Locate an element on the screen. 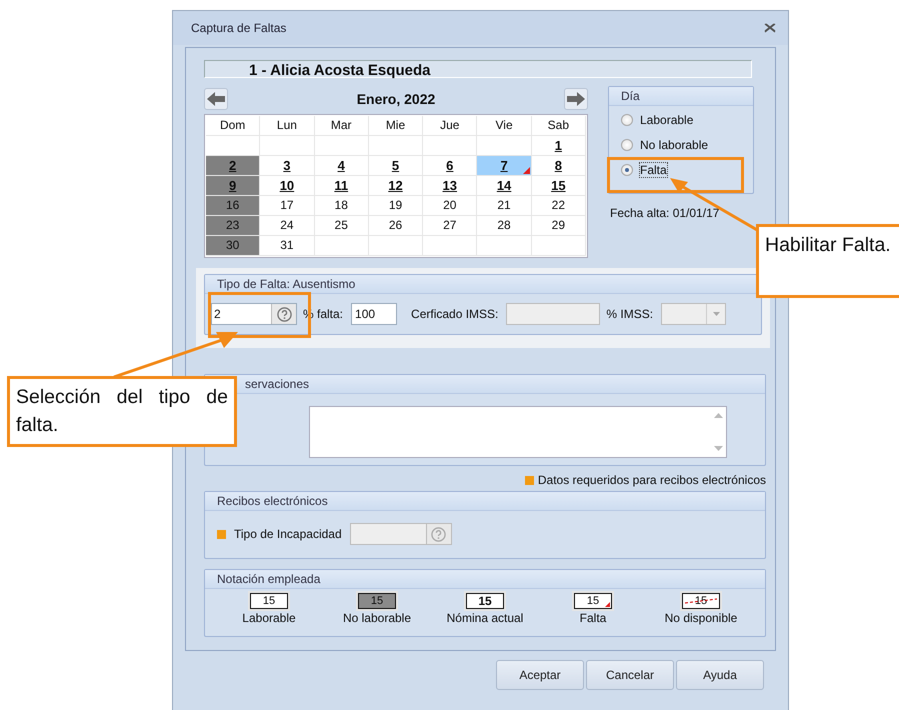 This screenshot has width=899, height=710. calendar-day: 14 is located at coordinates (504, 186).